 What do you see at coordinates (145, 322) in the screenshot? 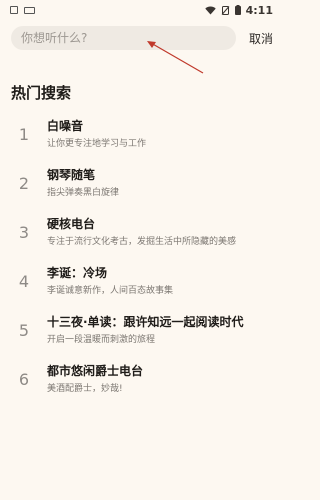
I see `hot-item-title: 十三夜·单读：跟许知远一起阅读时代` at bounding box center [145, 322].